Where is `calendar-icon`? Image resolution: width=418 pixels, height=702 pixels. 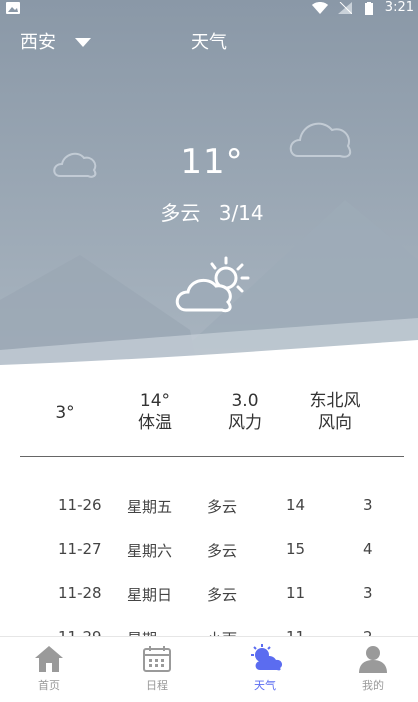 calendar-icon is located at coordinates (157, 659).